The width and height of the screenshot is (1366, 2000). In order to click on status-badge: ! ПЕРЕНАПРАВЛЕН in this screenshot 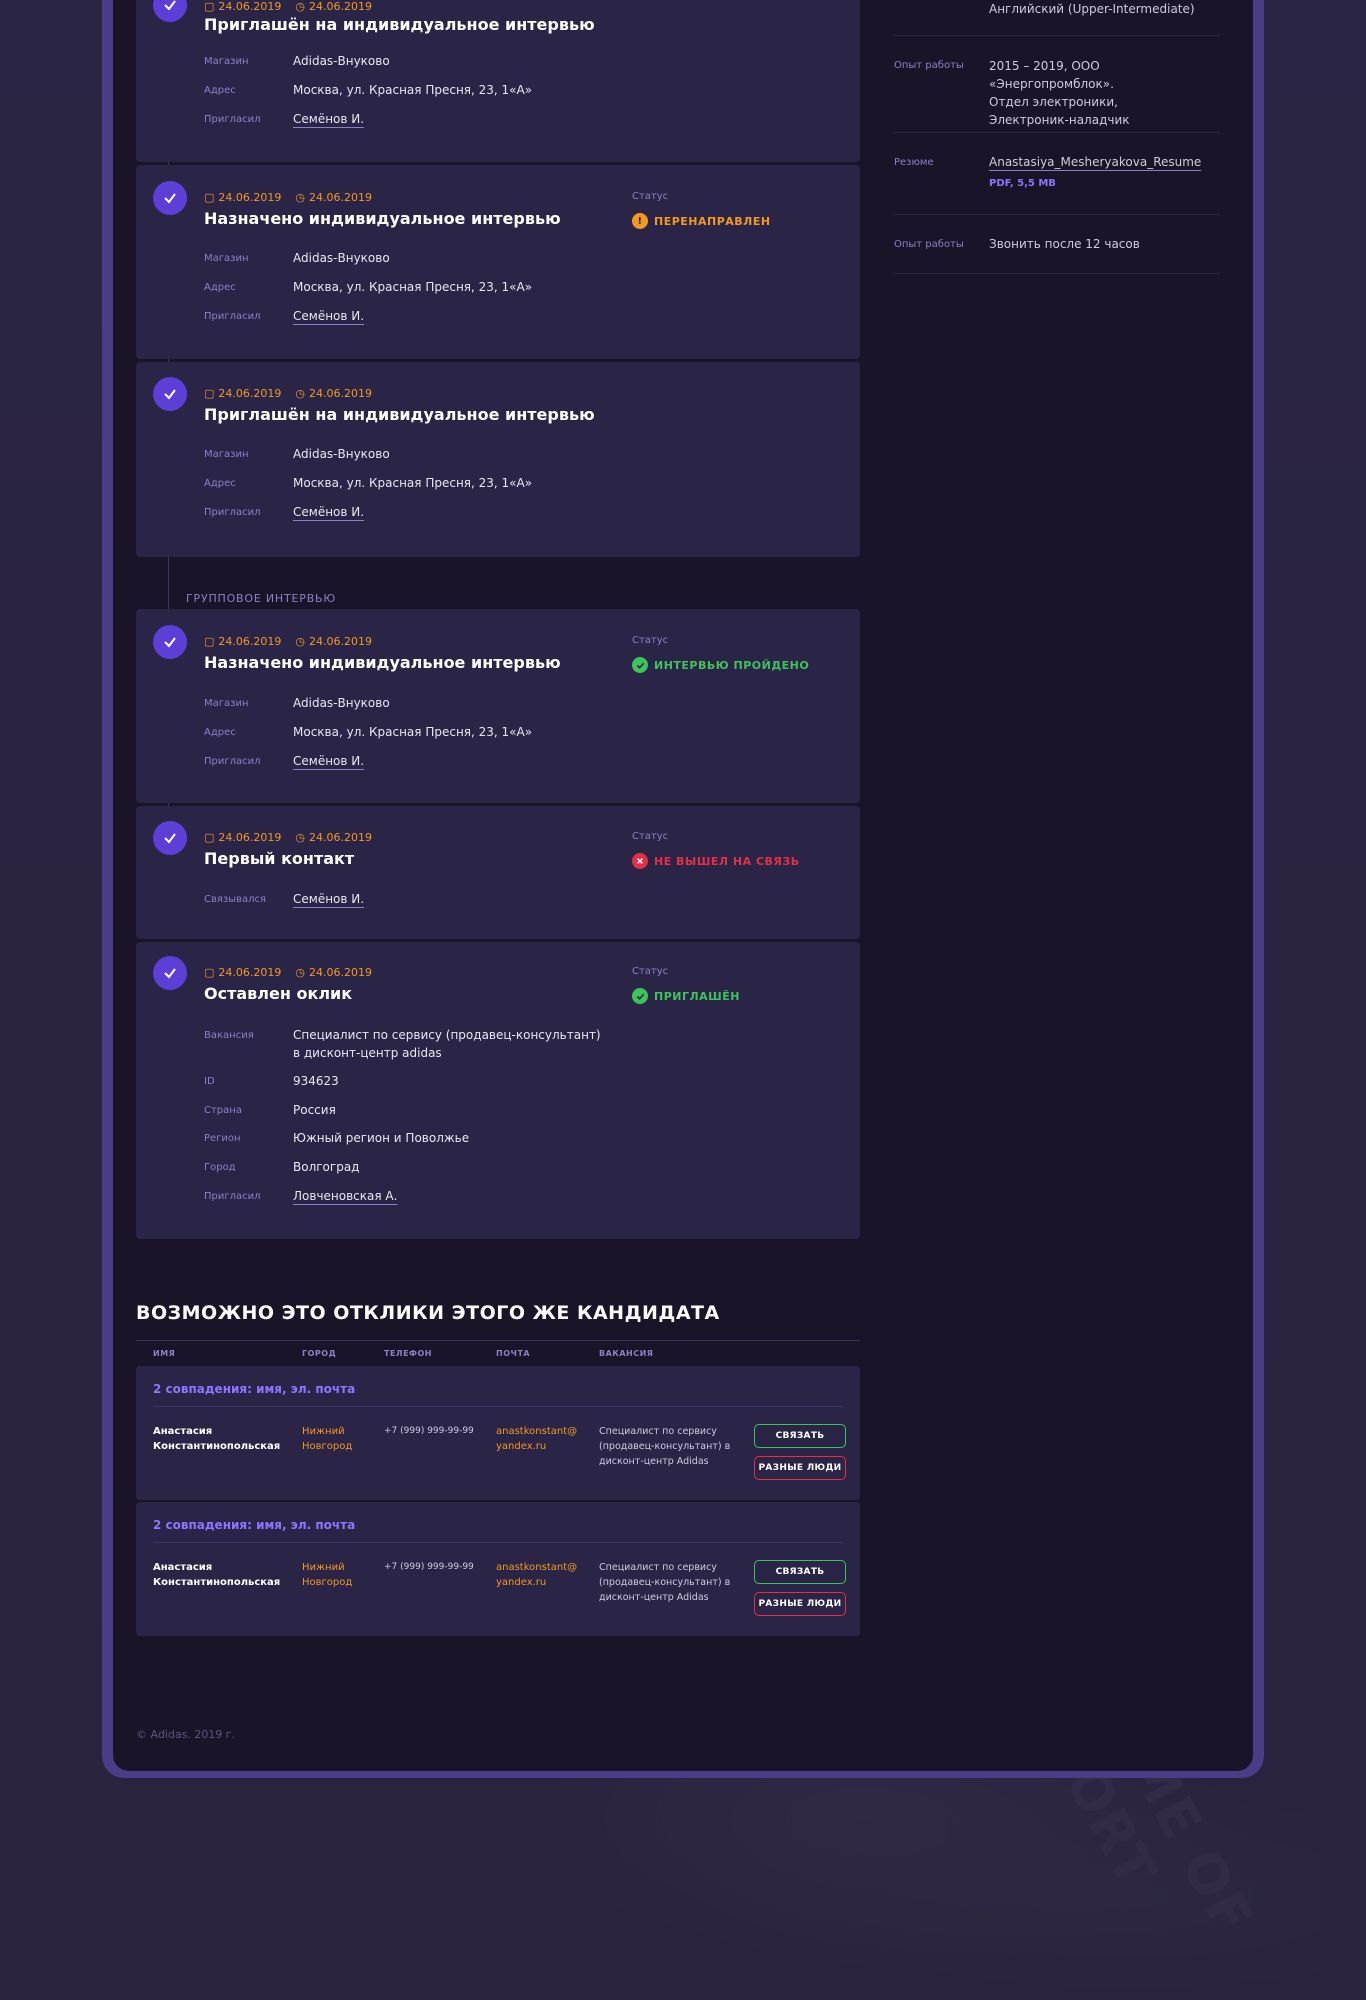, I will do `click(701, 221)`.